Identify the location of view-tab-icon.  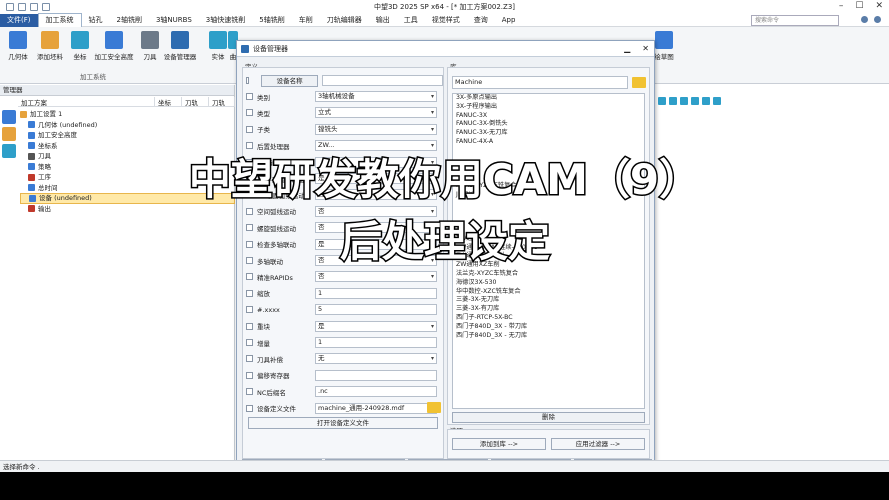
(9, 151).